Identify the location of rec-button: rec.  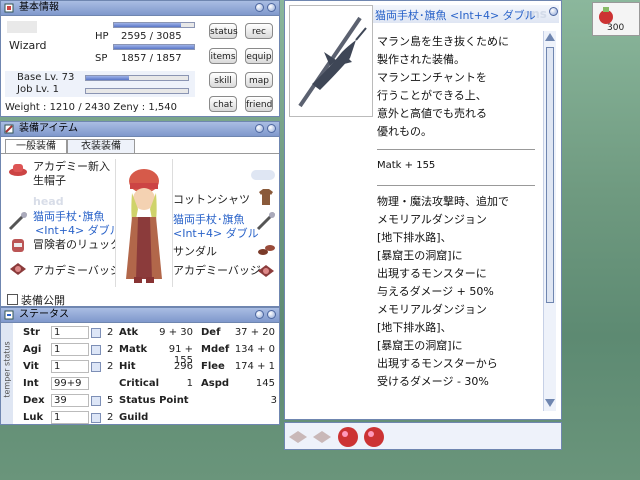
(259, 31).